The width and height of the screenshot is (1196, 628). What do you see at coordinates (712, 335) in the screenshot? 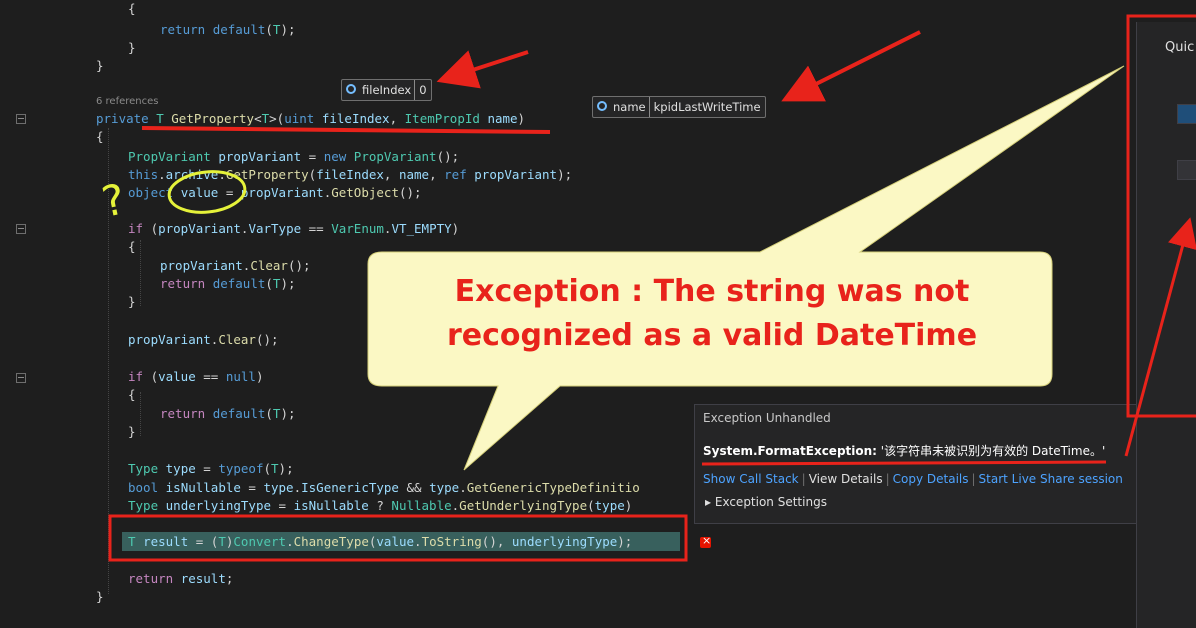
I see `callout-line-2: recognized as a valid DateTime` at bounding box center [712, 335].